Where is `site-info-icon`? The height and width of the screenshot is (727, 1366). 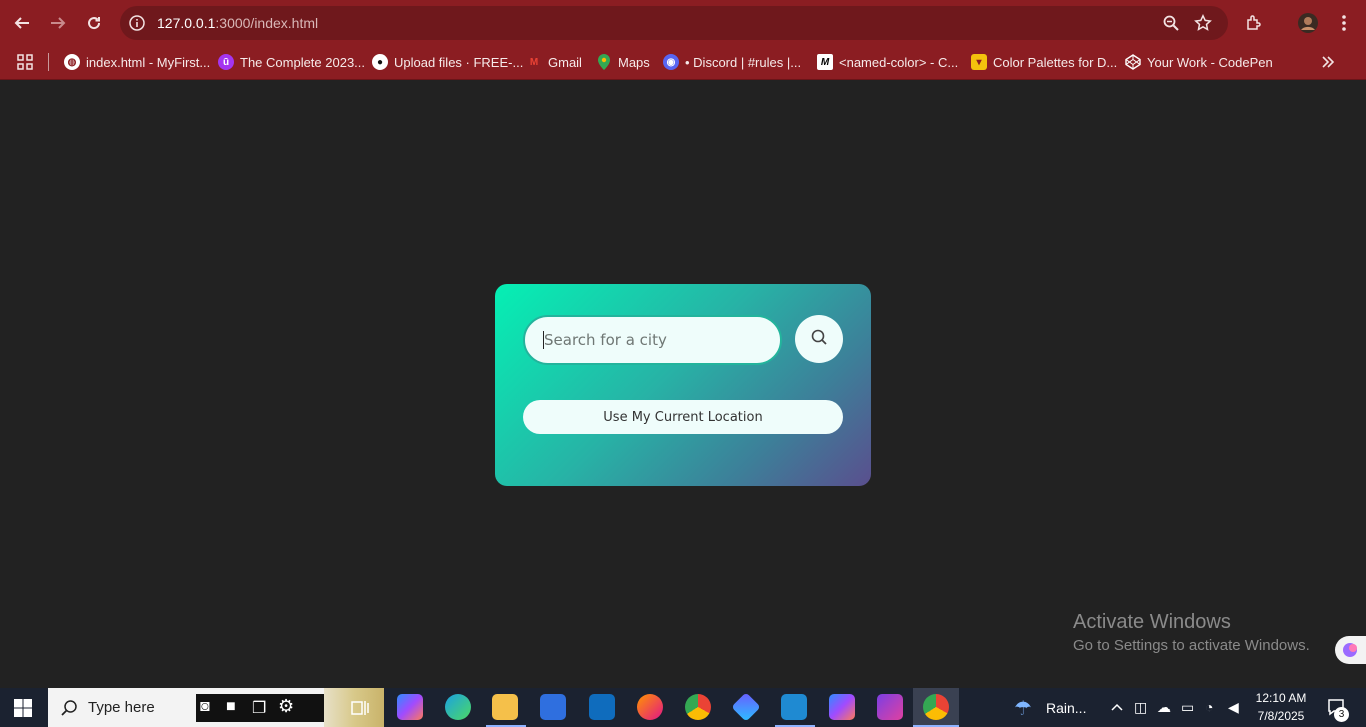 site-info-icon is located at coordinates (137, 23).